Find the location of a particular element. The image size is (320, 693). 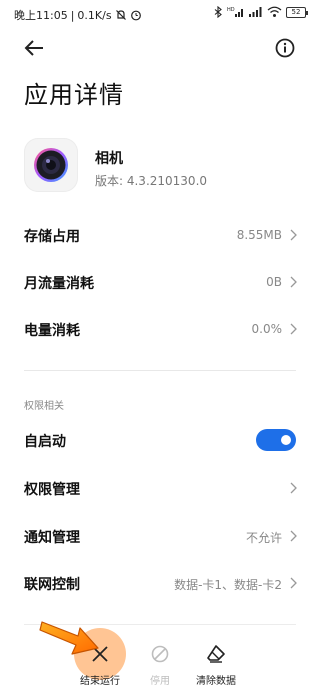

permission-management-row: 权限管理 is located at coordinates (160, 488).